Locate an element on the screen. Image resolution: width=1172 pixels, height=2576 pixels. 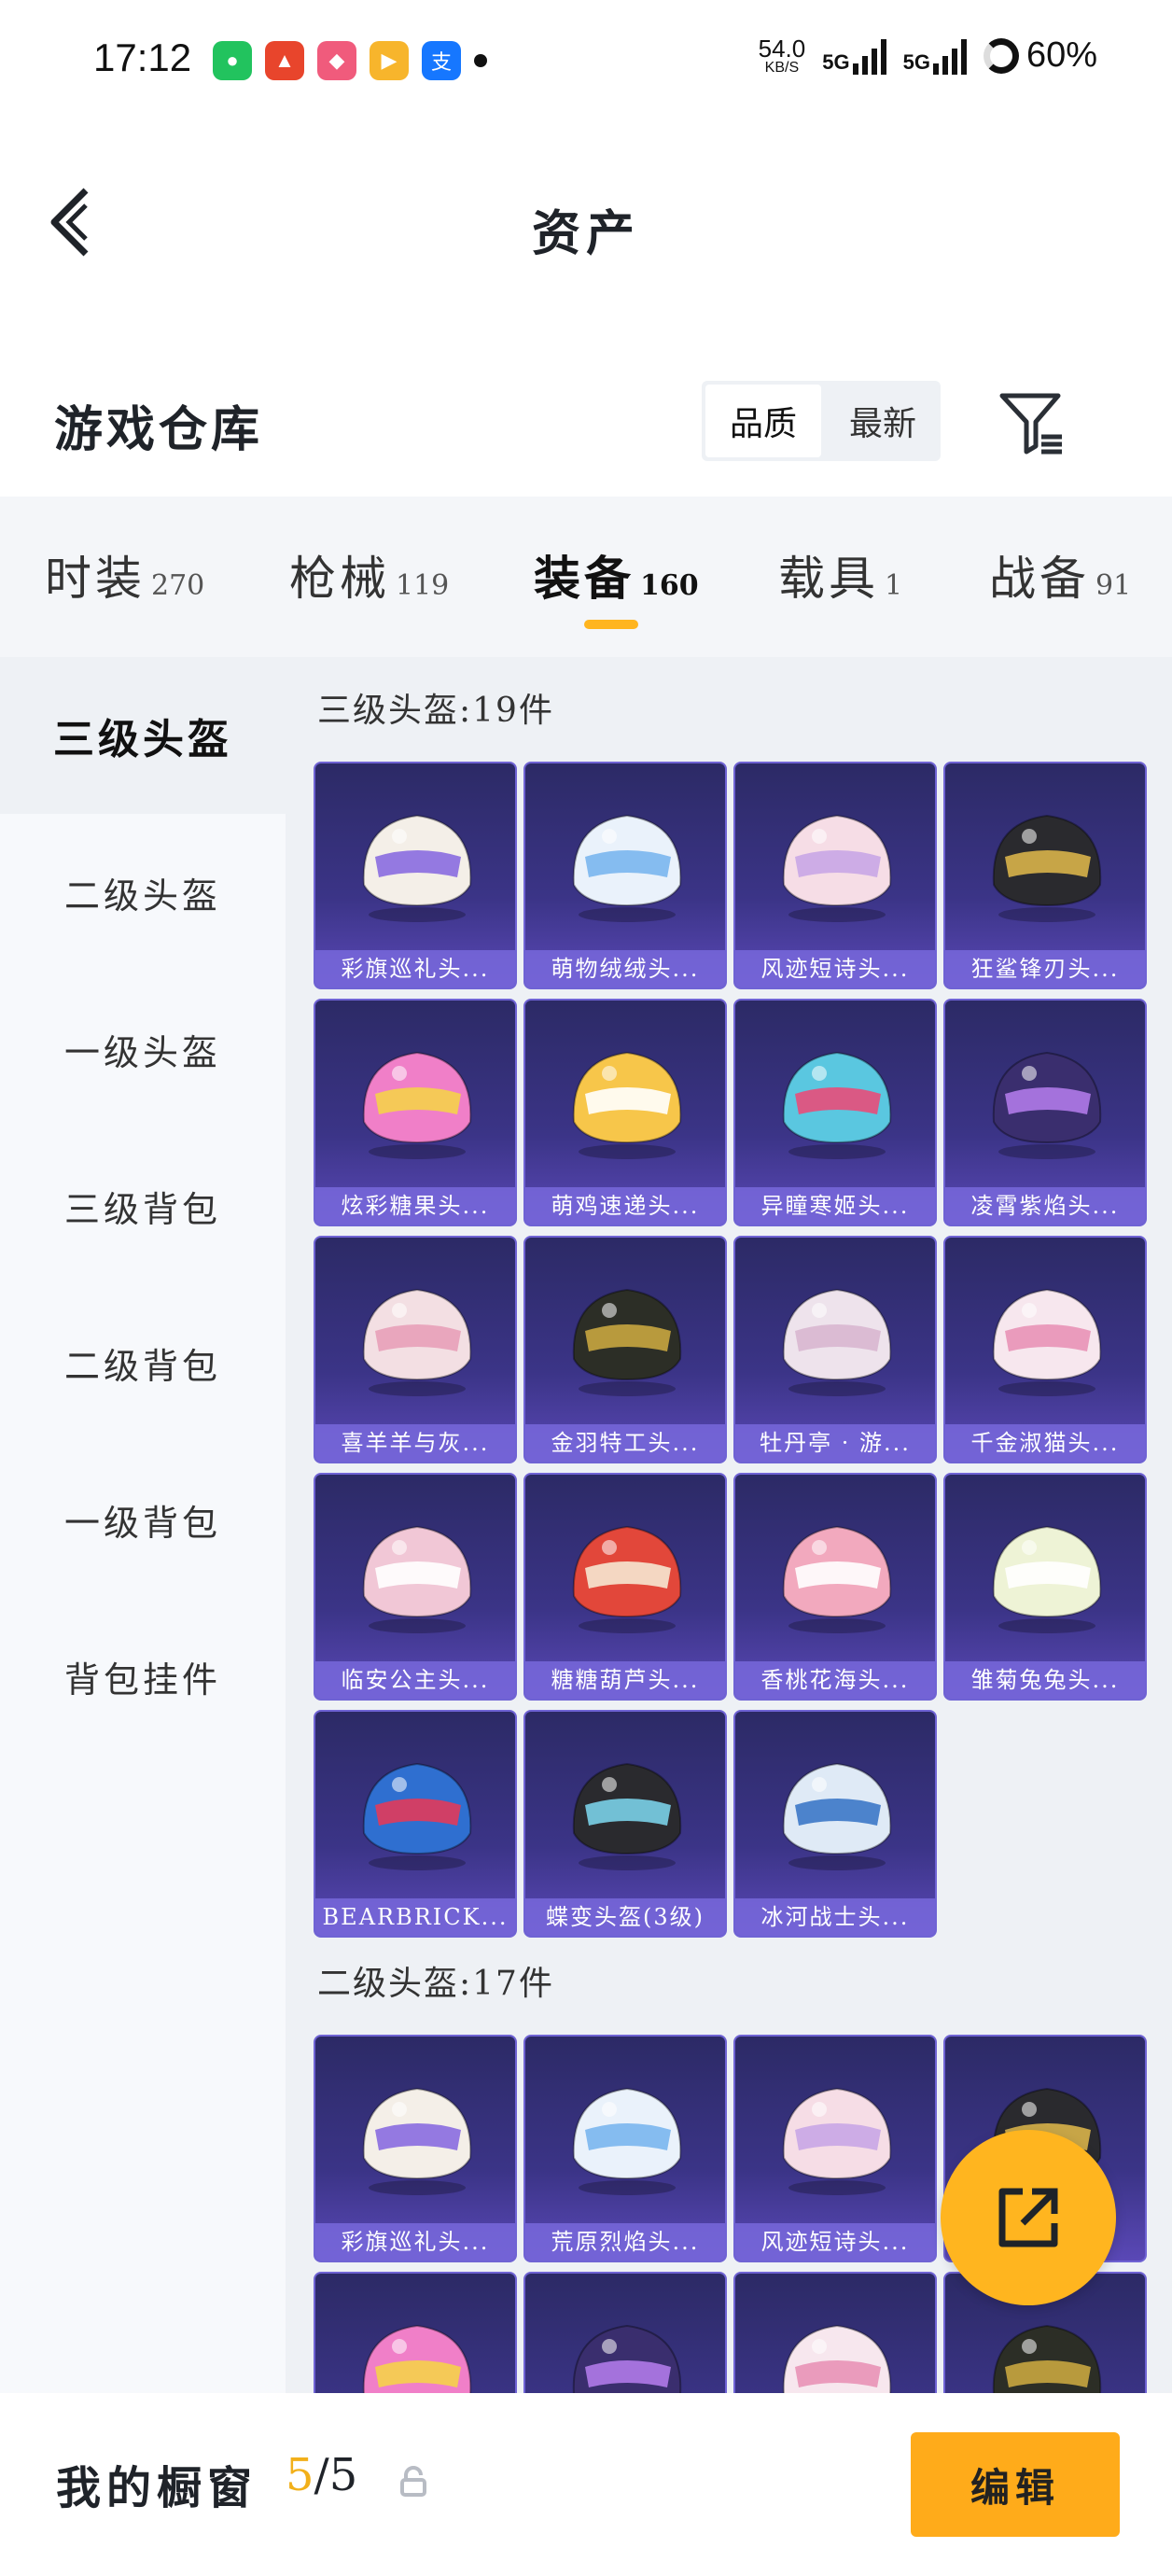
sidebar-item-backpack-charm: 背包挂件 is located at coordinates (143, 1676).